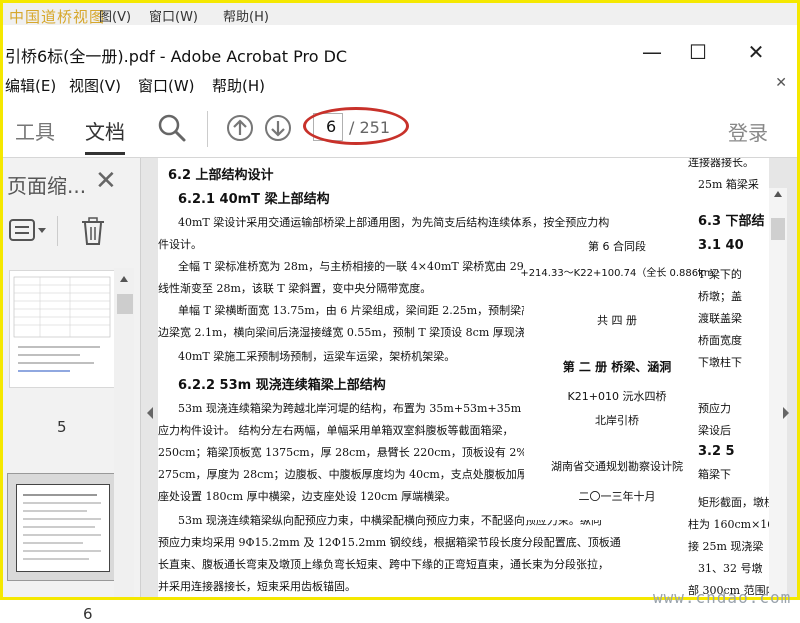 Image resolution: width=800 pixels, height=623 pixels. What do you see at coordinates (617, 466) in the screenshot?
I see `cover-line: 湖南省交通规划勘察设计院` at bounding box center [617, 466].